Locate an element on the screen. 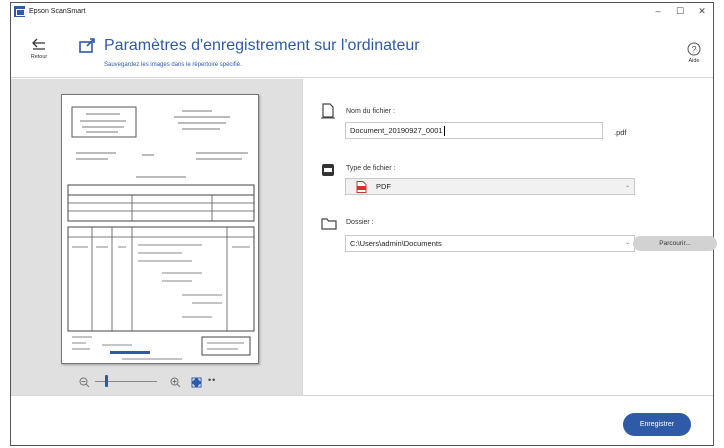 This screenshot has width=724, height=448. file-name-input: Document_20190927_0001 is located at coordinates (474, 130).